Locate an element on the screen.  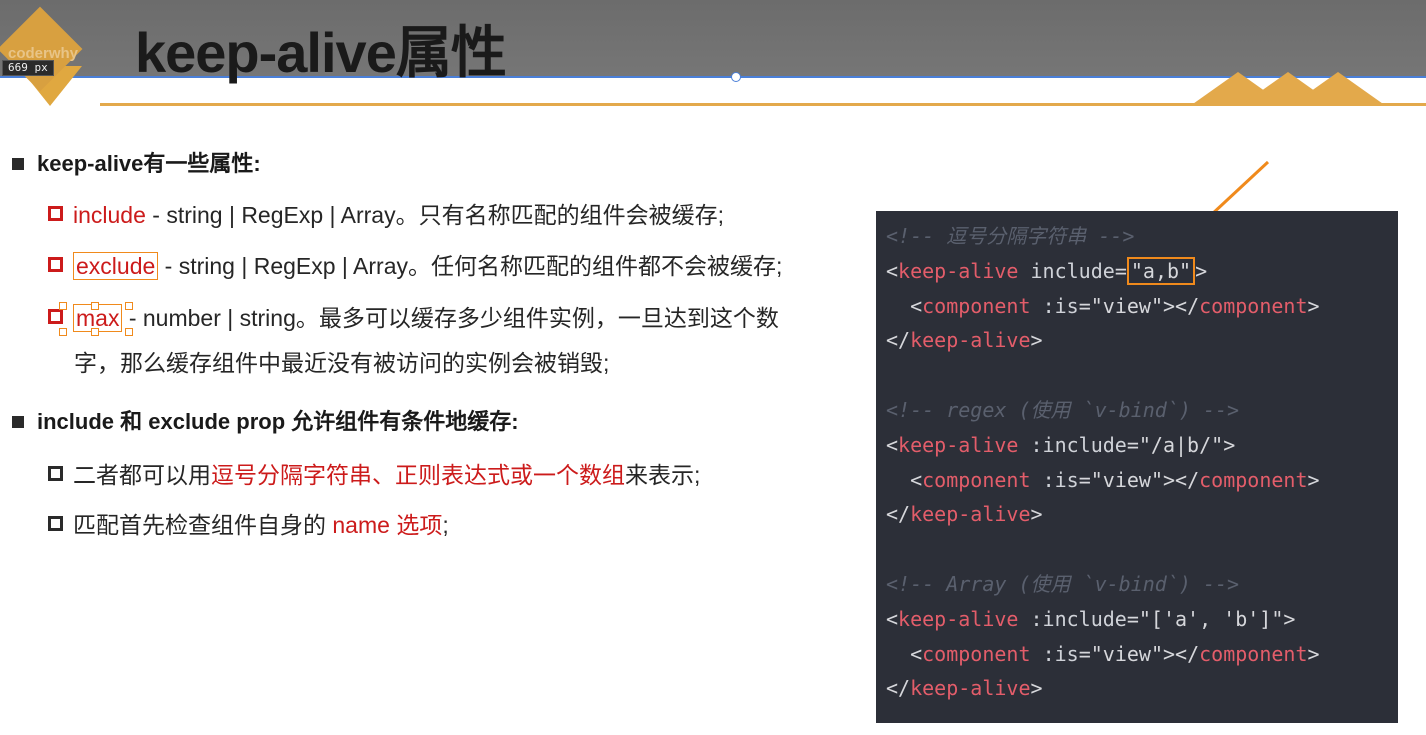
code-line: <keep-alive include= "a,b" > is located at coordinates (1047, 271).